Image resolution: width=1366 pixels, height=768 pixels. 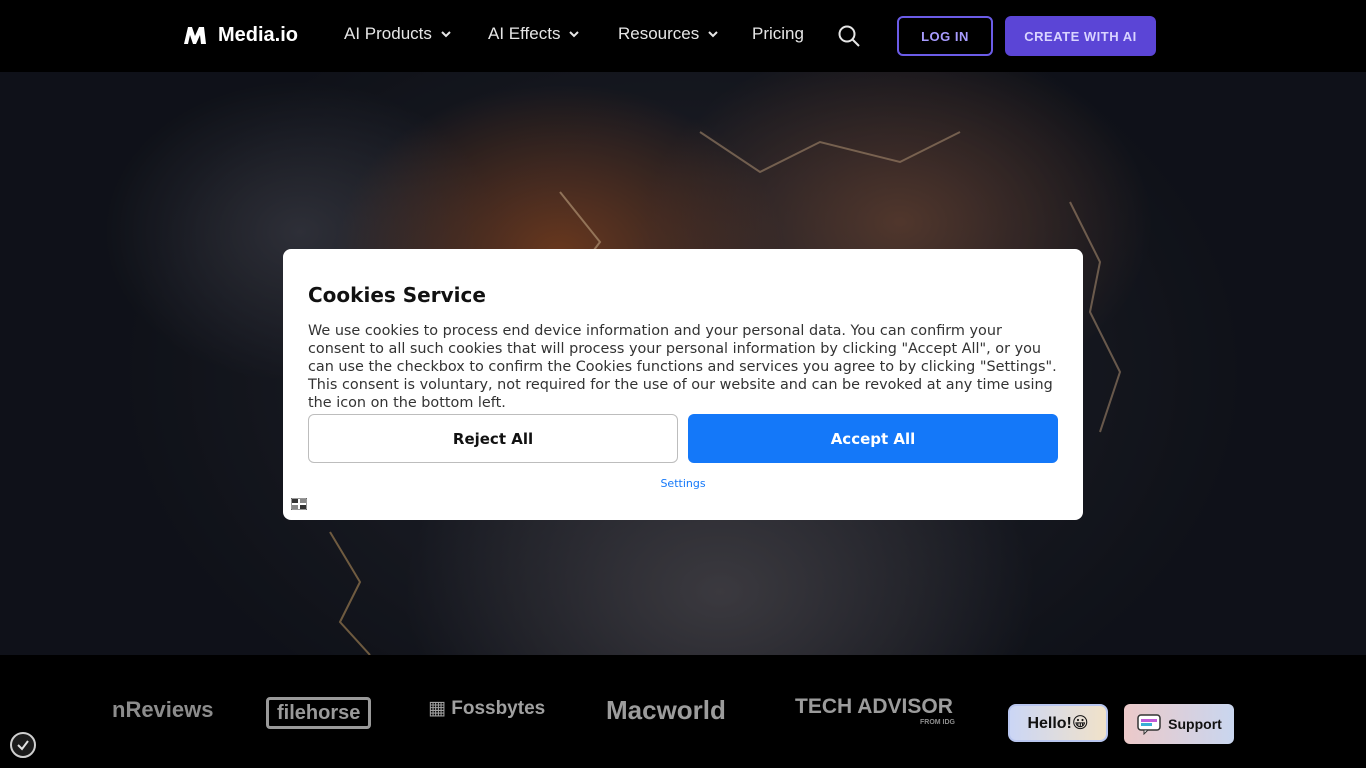 I want to click on press-logo-filehorse: filehorse, so click(x=319, y=713).